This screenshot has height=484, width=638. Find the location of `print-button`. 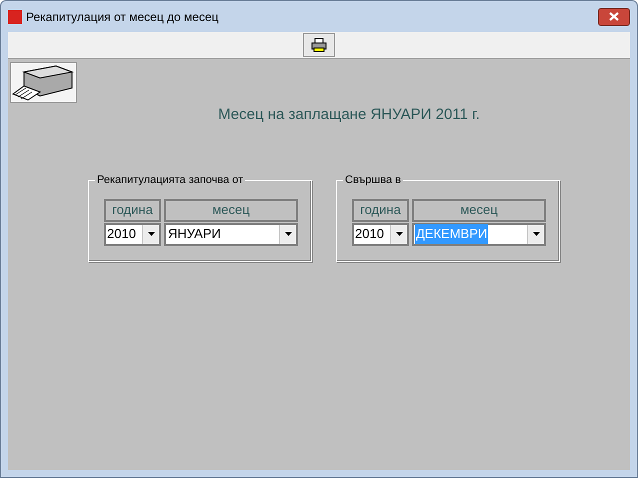

print-button is located at coordinates (319, 45).